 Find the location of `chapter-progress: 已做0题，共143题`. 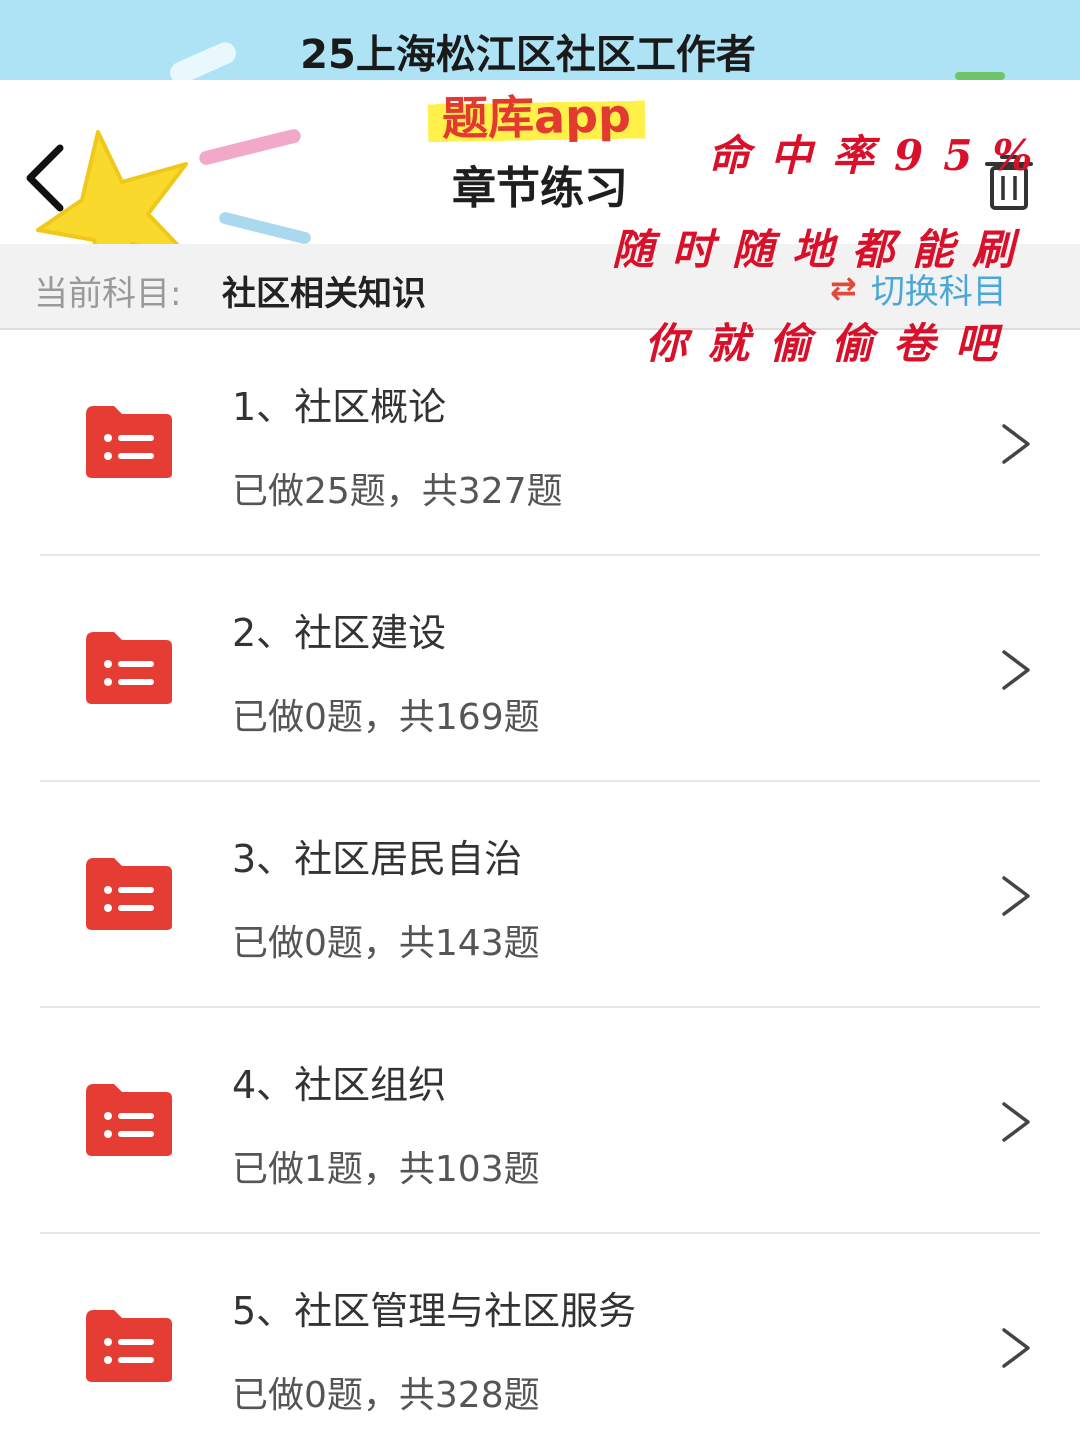

chapter-progress: 已做0题，共143题 is located at coordinates (386, 943).